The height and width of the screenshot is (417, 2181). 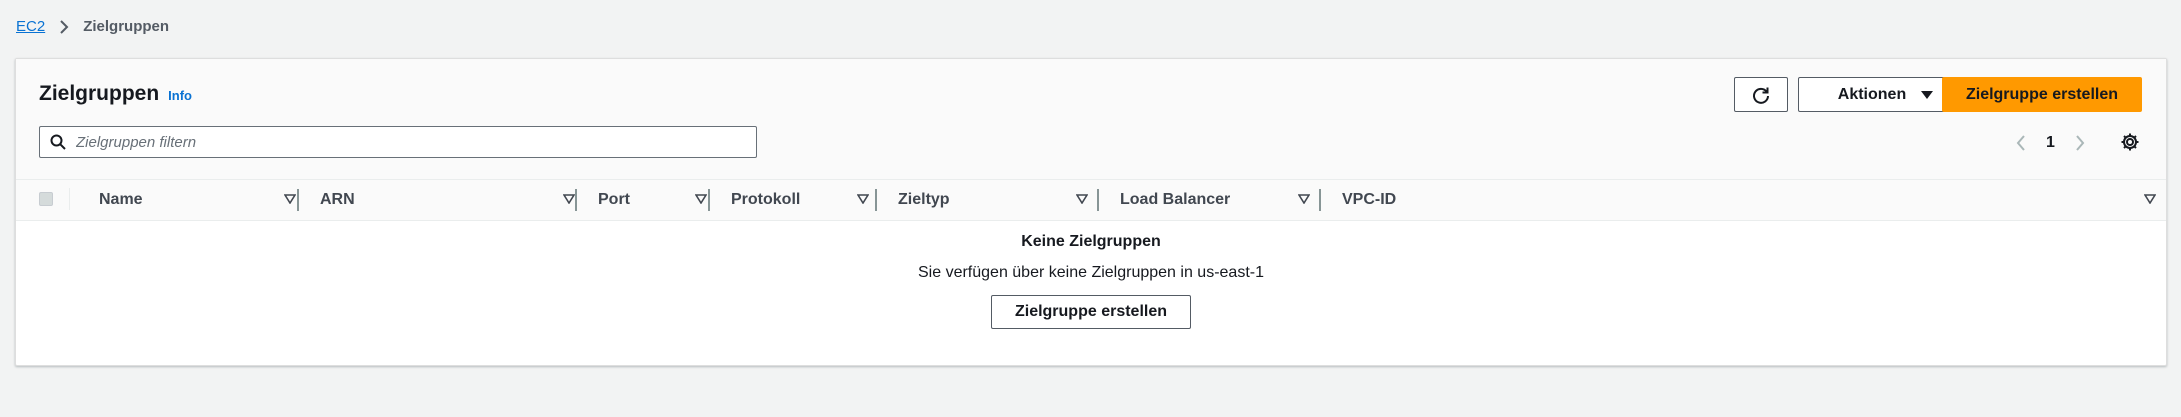 What do you see at coordinates (447, 200) in the screenshot?
I see `column-header-arn: ARN` at bounding box center [447, 200].